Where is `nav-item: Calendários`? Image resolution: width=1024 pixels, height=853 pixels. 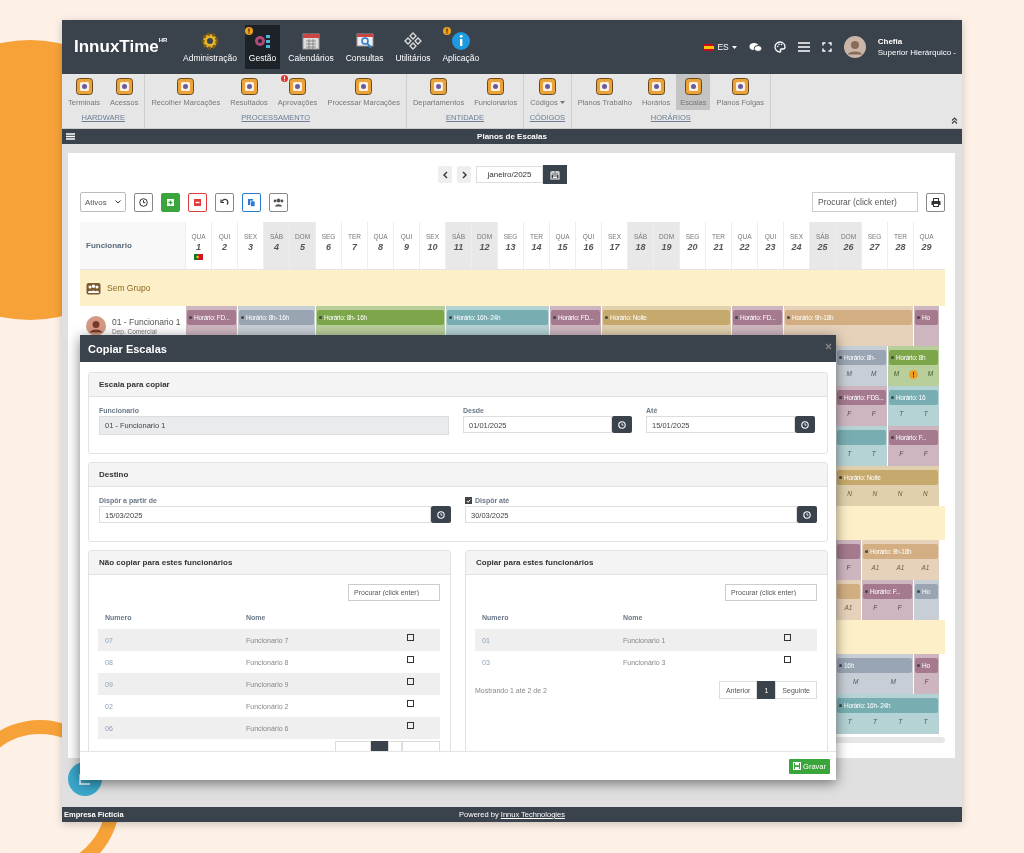
nav-item: Calendários is located at coordinates (311, 47).